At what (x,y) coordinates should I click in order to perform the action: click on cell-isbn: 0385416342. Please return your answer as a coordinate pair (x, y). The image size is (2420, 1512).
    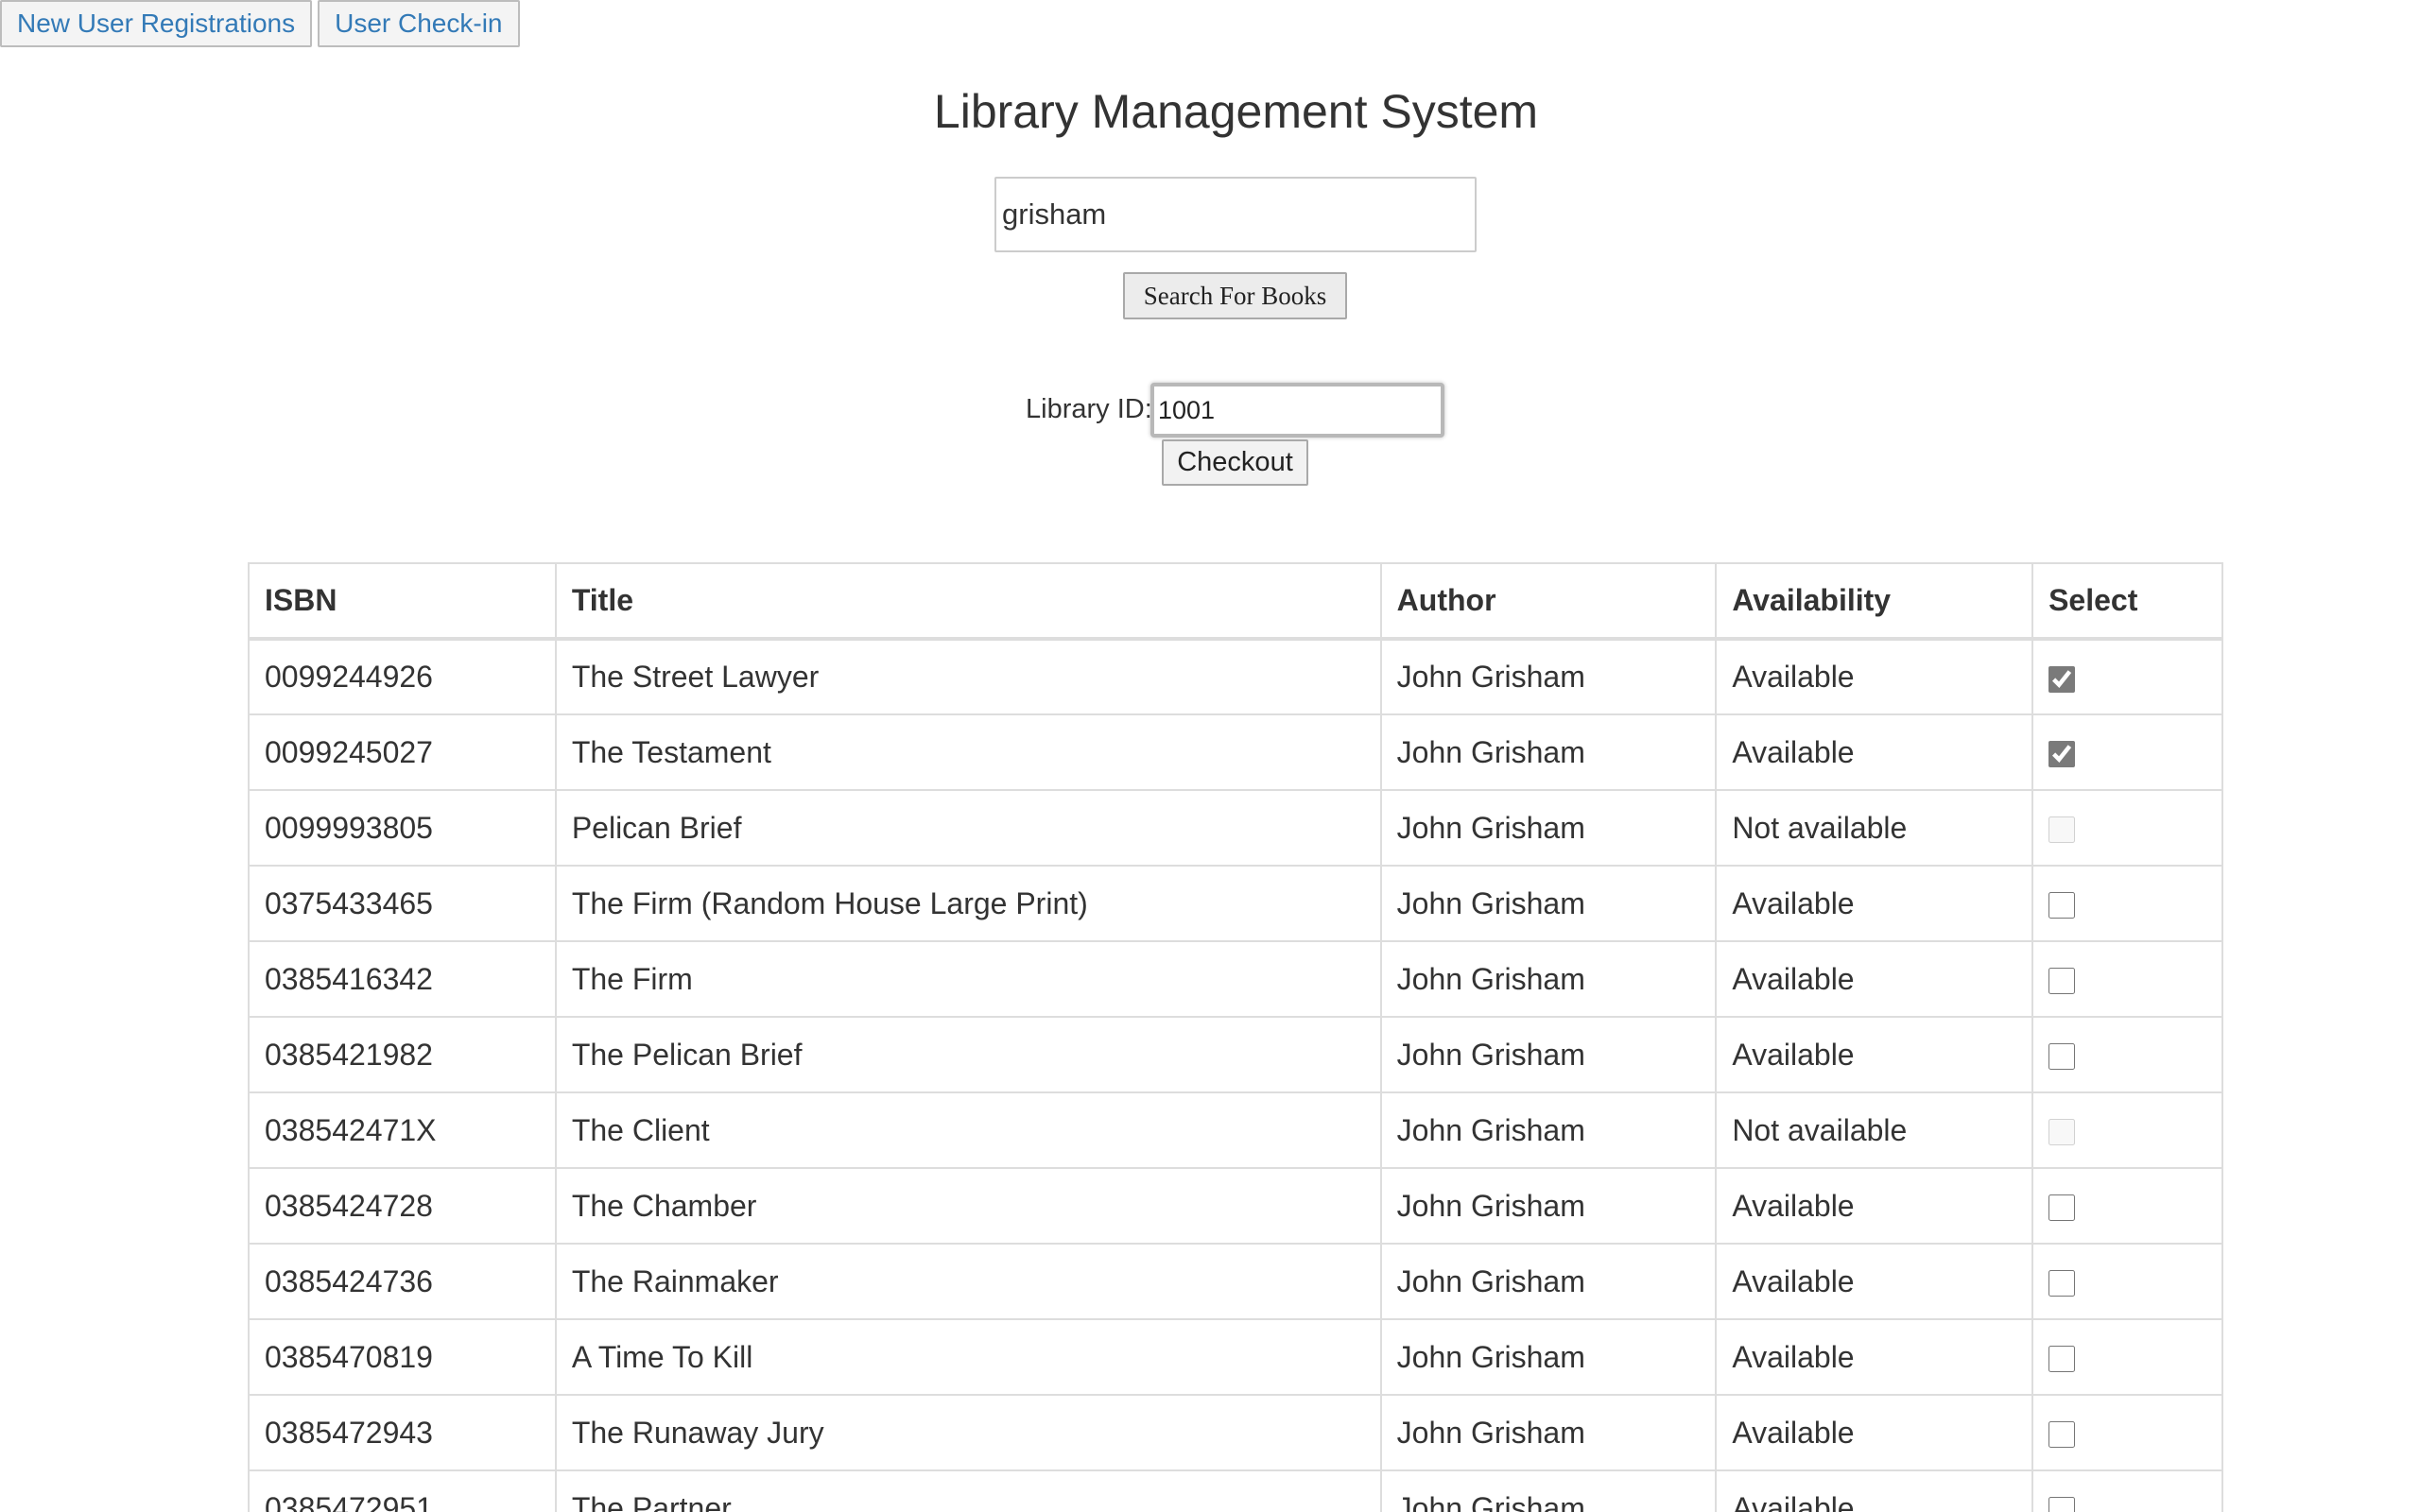
    Looking at the image, I should click on (402, 979).